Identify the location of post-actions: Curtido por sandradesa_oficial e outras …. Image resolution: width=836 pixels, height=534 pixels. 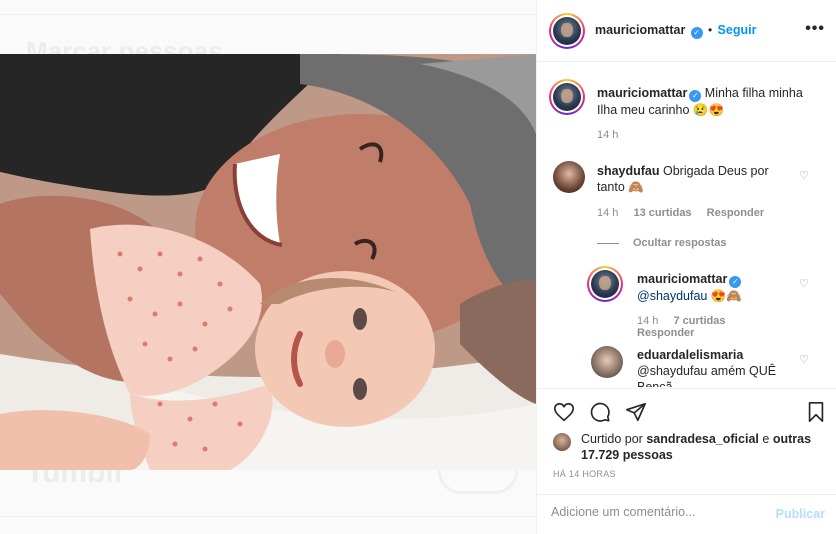
(686, 438).